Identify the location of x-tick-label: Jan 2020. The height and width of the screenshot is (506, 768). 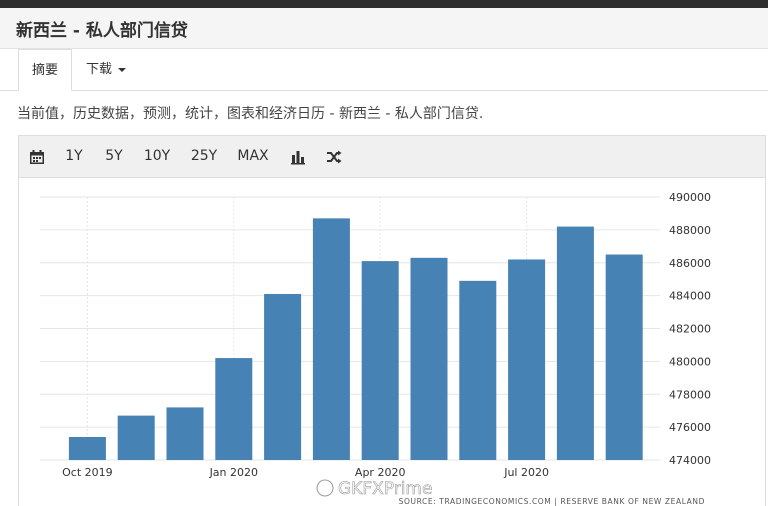
(233, 472).